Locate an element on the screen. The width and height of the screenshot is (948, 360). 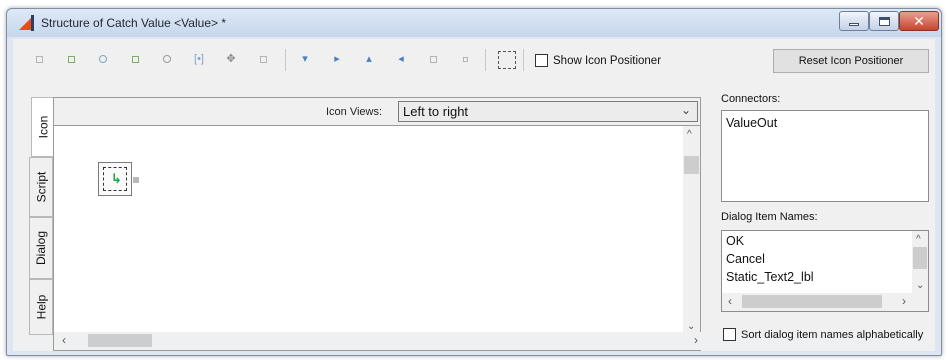
tab-help: Help is located at coordinates (41, 307).